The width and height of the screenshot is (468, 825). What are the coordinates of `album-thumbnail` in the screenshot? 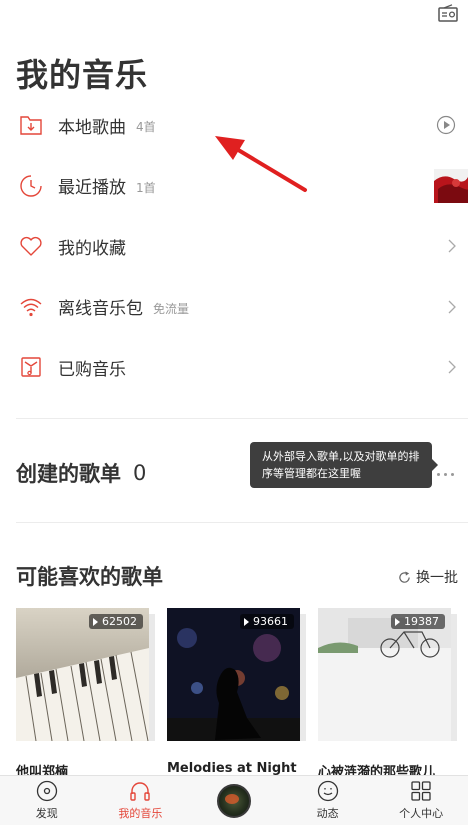 It's located at (451, 185).